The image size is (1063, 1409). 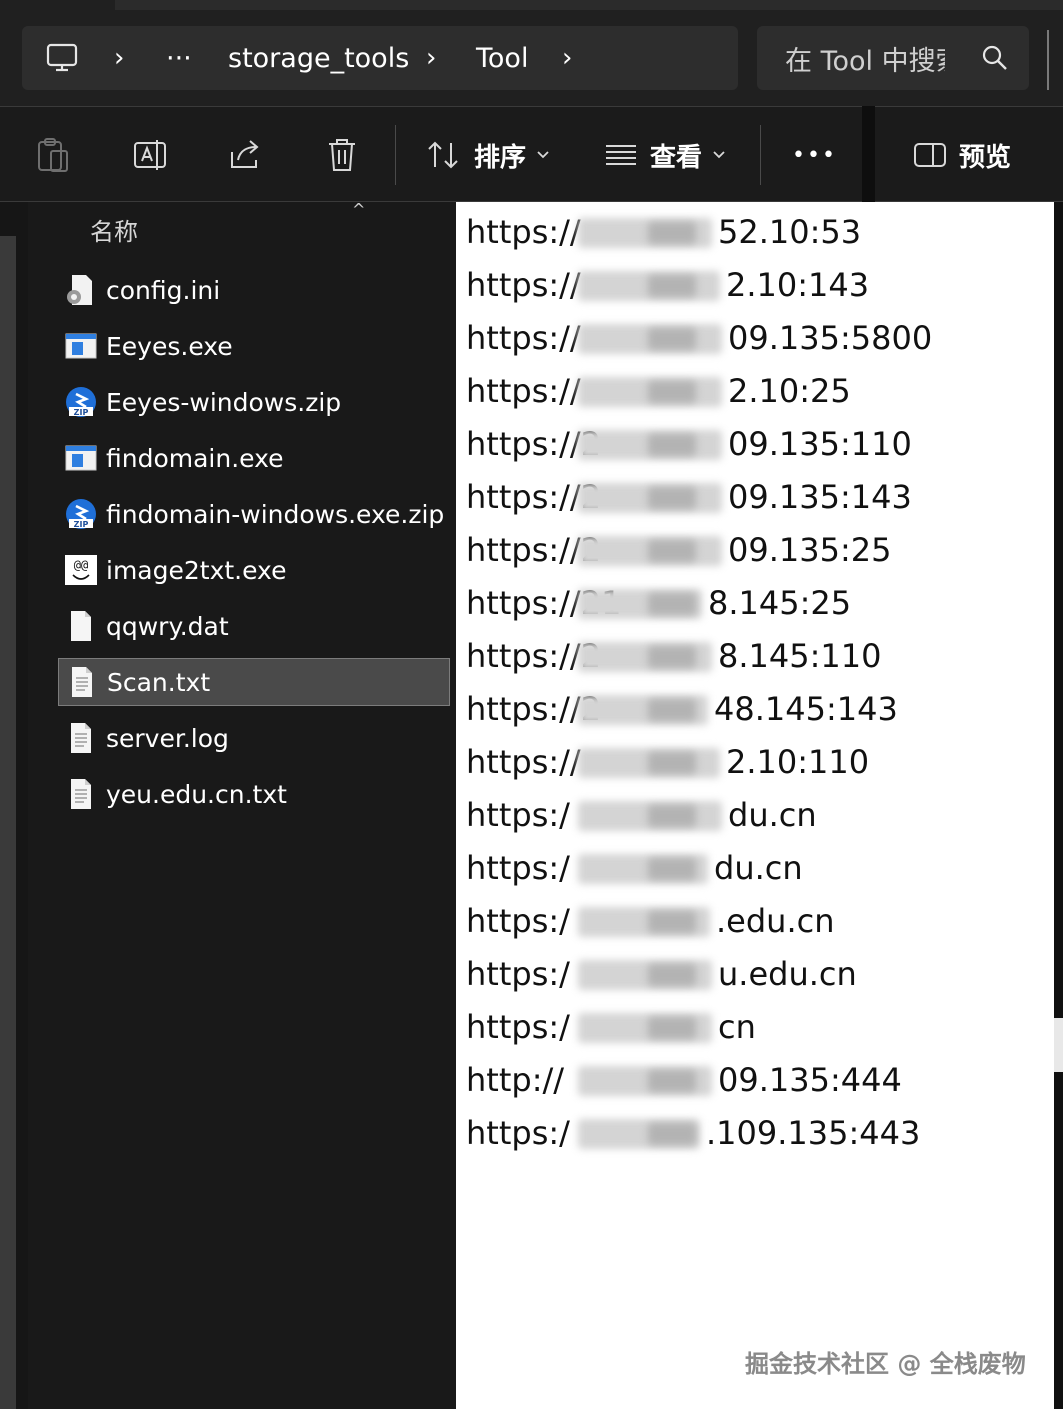 What do you see at coordinates (114, 229) in the screenshot?
I see `column-header-name: 名称` at bounding box center [114, 229].